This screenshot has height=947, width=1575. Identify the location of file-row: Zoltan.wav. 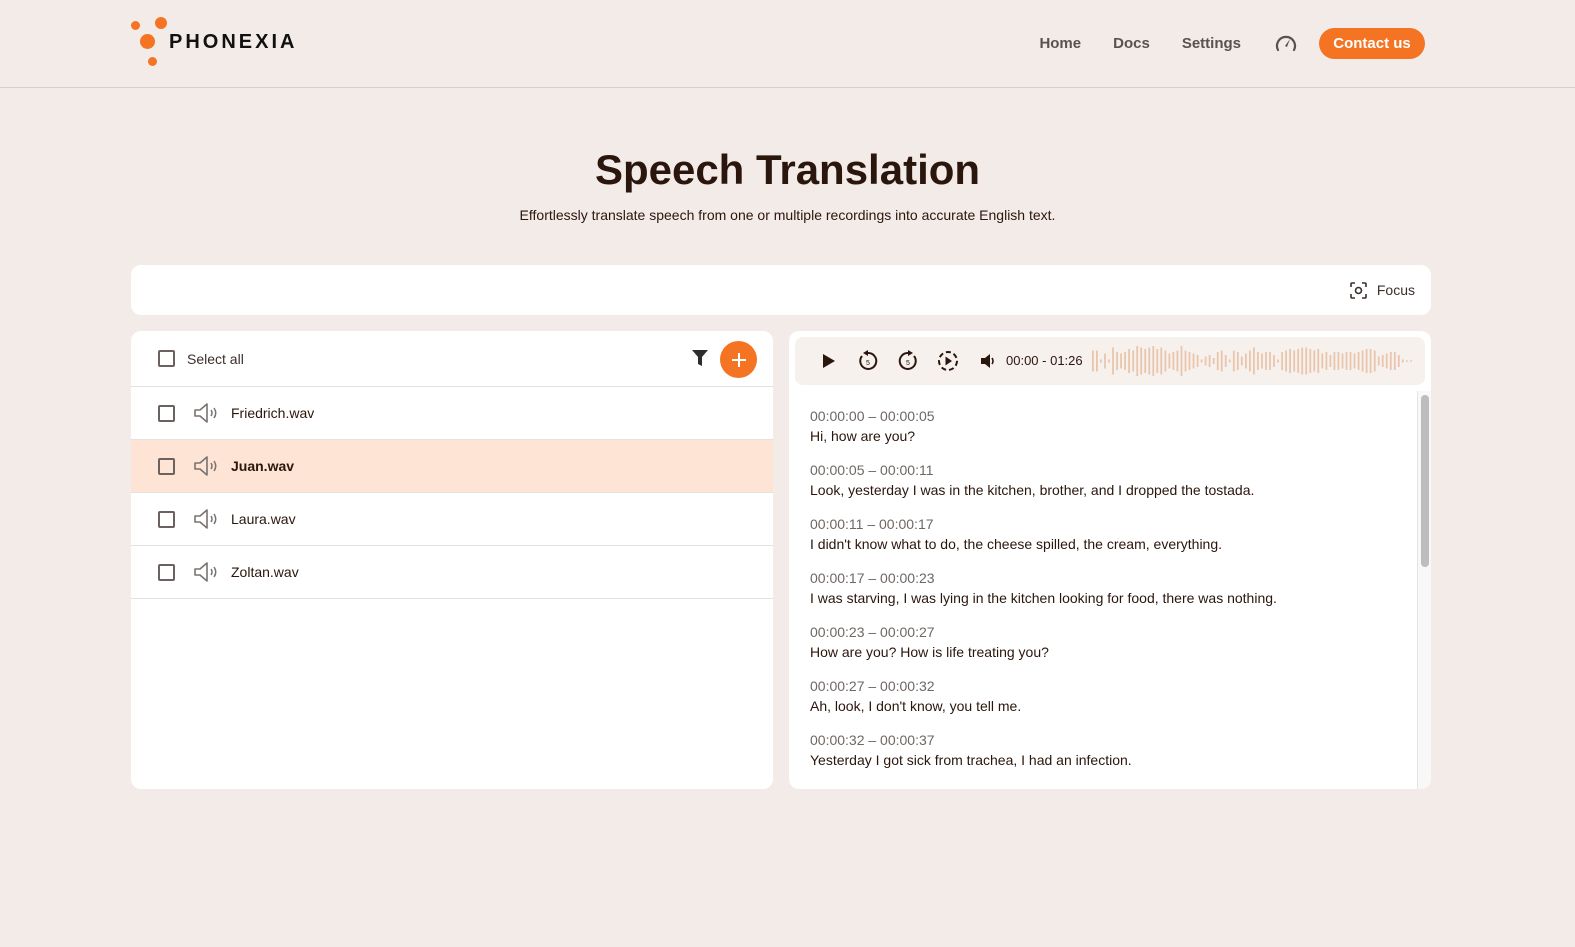
(452, 572).